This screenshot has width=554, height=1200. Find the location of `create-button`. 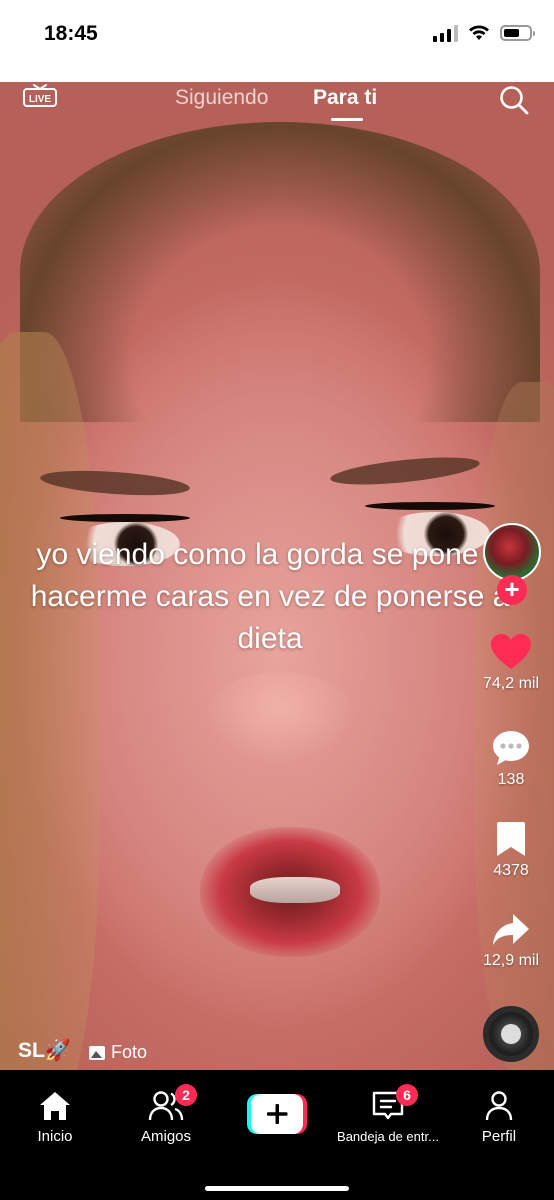

create-button is located at coordinates (277, 1114).